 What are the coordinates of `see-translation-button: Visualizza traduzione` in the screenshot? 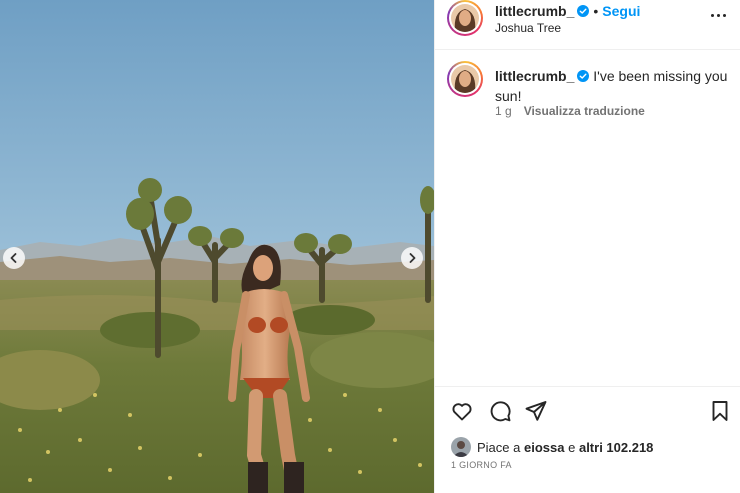 It's located at (584, 111).